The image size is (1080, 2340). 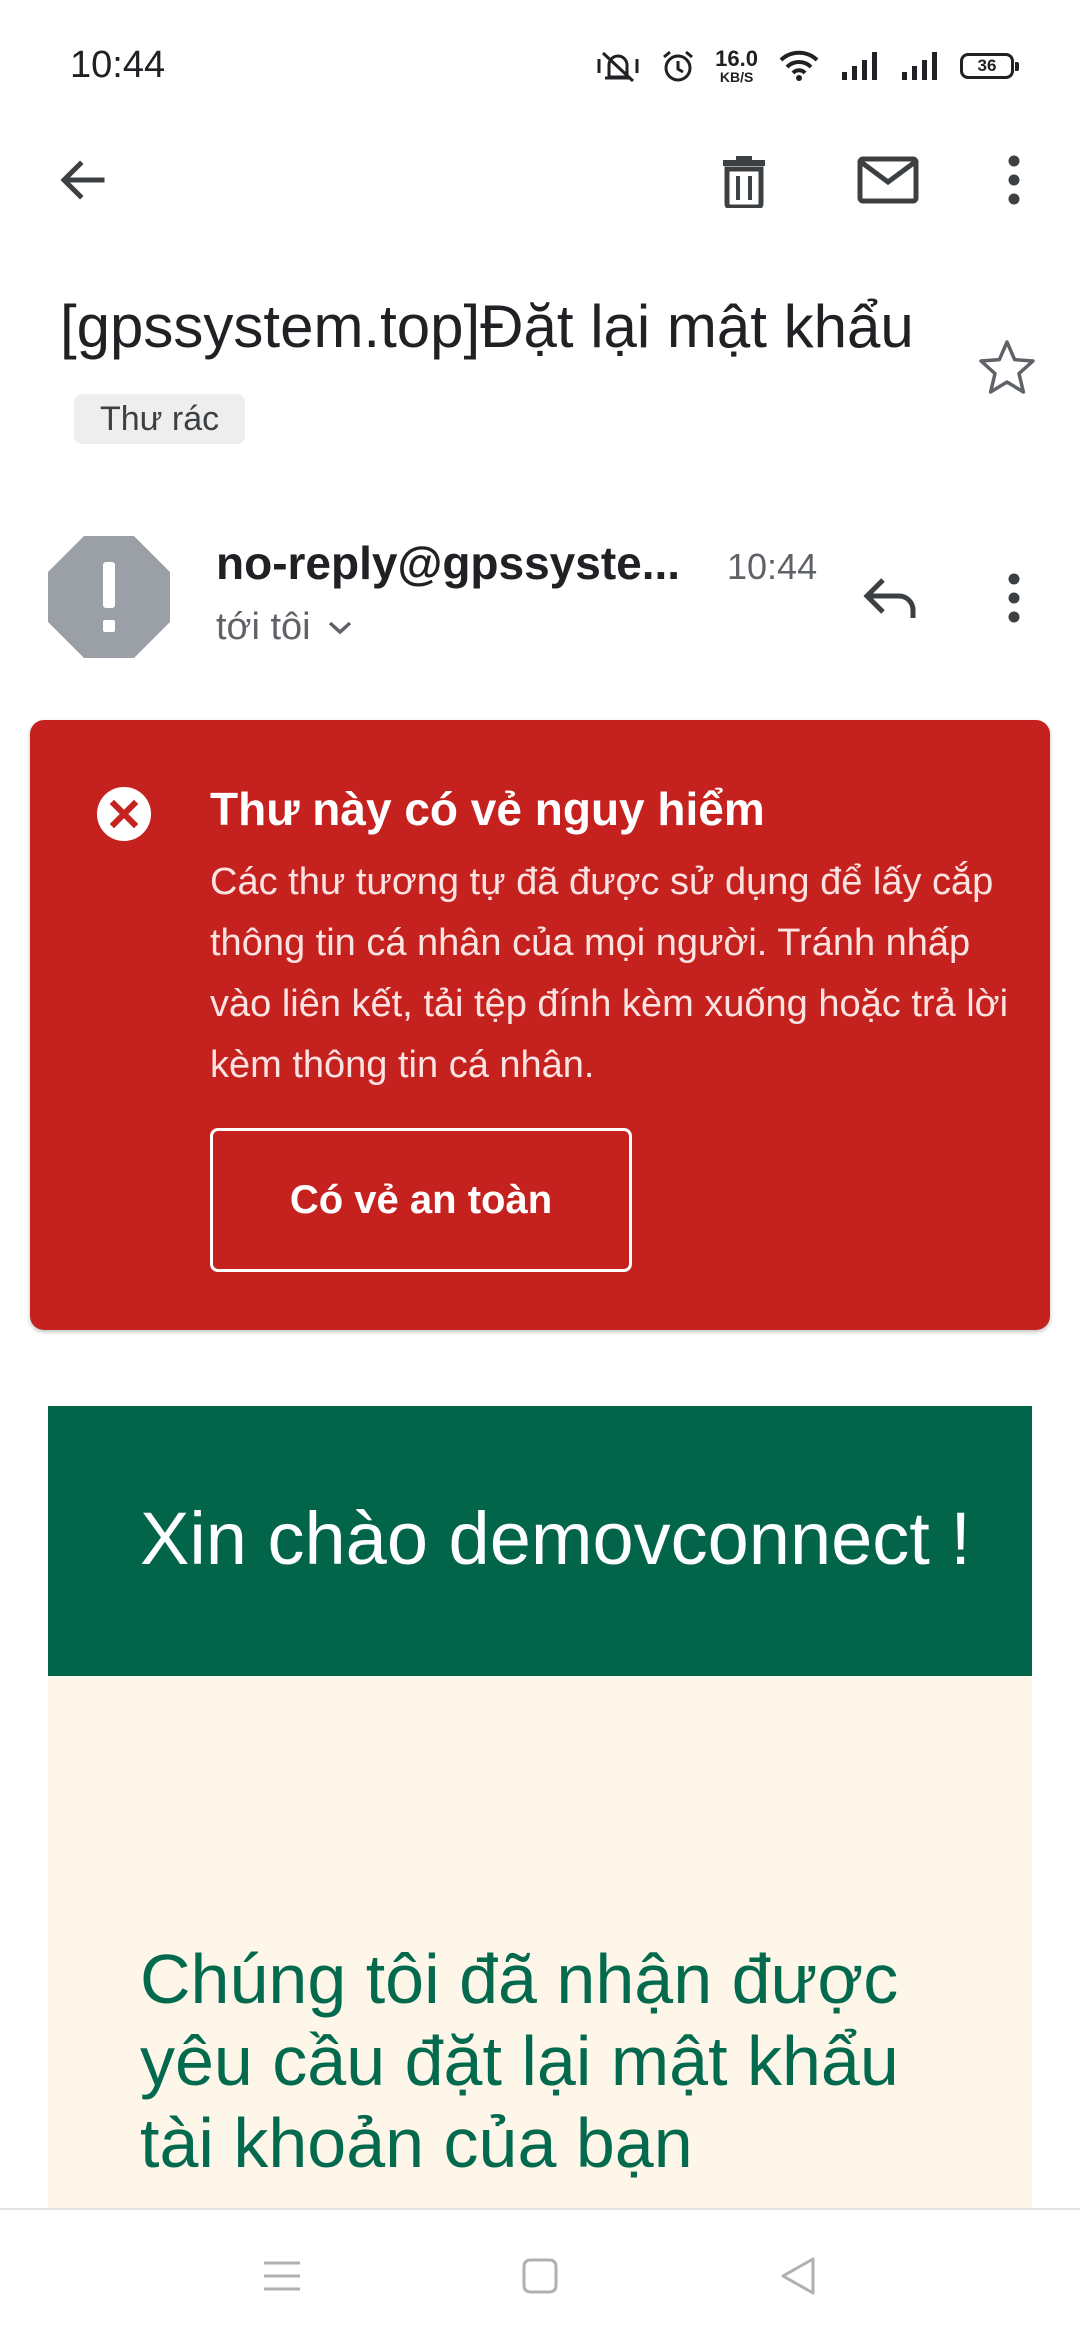 I want to click on toolbar, so click(x=540, y=180).